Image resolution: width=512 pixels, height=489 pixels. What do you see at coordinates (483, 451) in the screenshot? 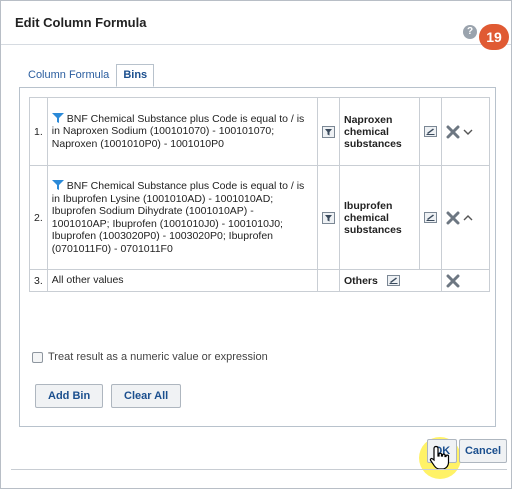
I see `cancel-button: Cancel` at bounding box center [483, 451].